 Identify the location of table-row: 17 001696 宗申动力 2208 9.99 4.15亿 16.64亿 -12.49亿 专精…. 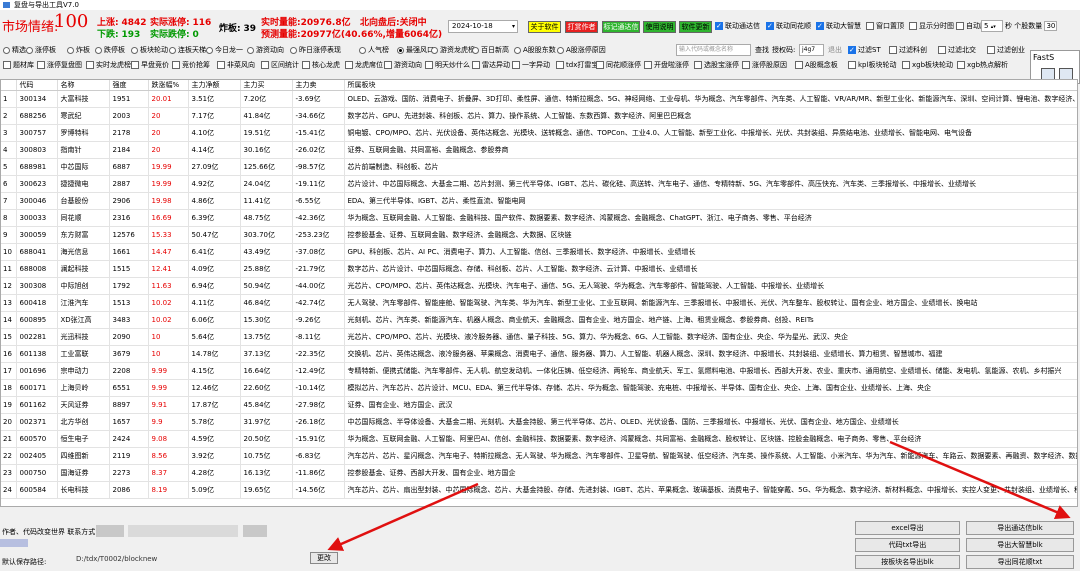
(539, 371).